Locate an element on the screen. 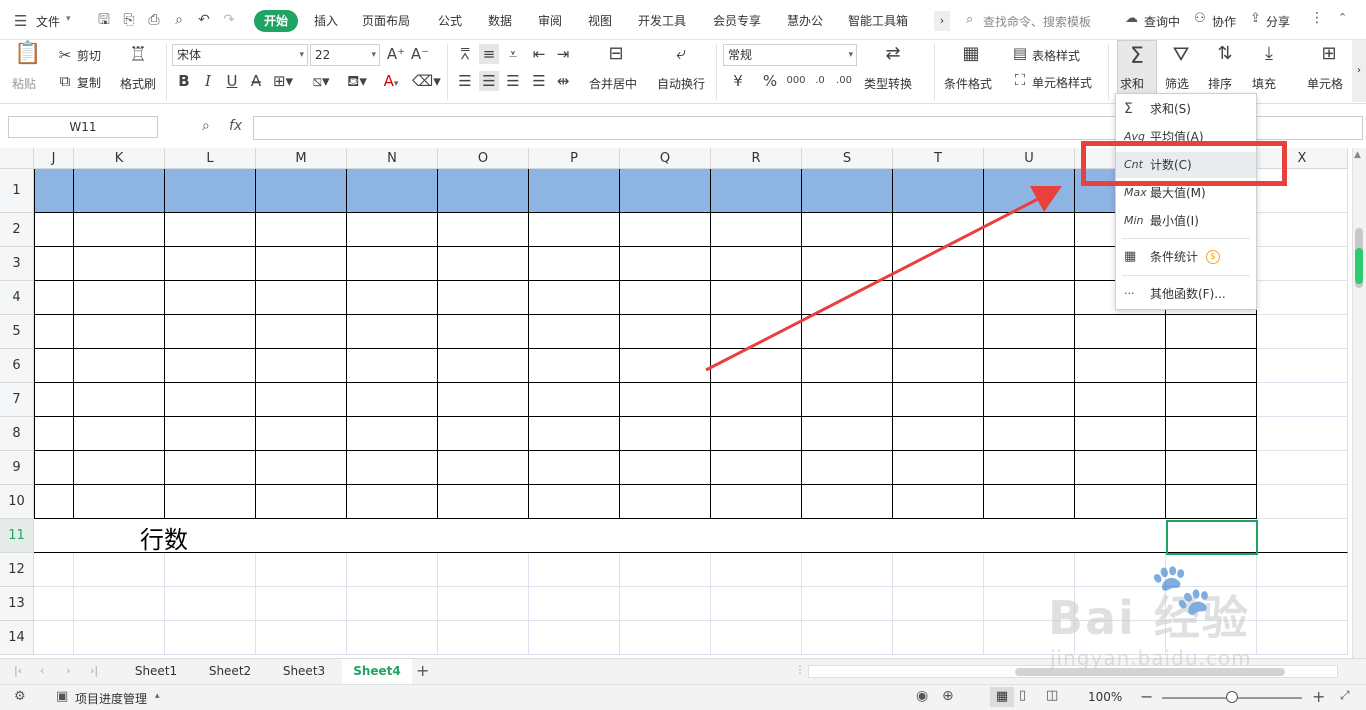  baidu-watermark: Bai 经验 🐾 jingyan.baidu.com is located at coordinates (1175, 615).